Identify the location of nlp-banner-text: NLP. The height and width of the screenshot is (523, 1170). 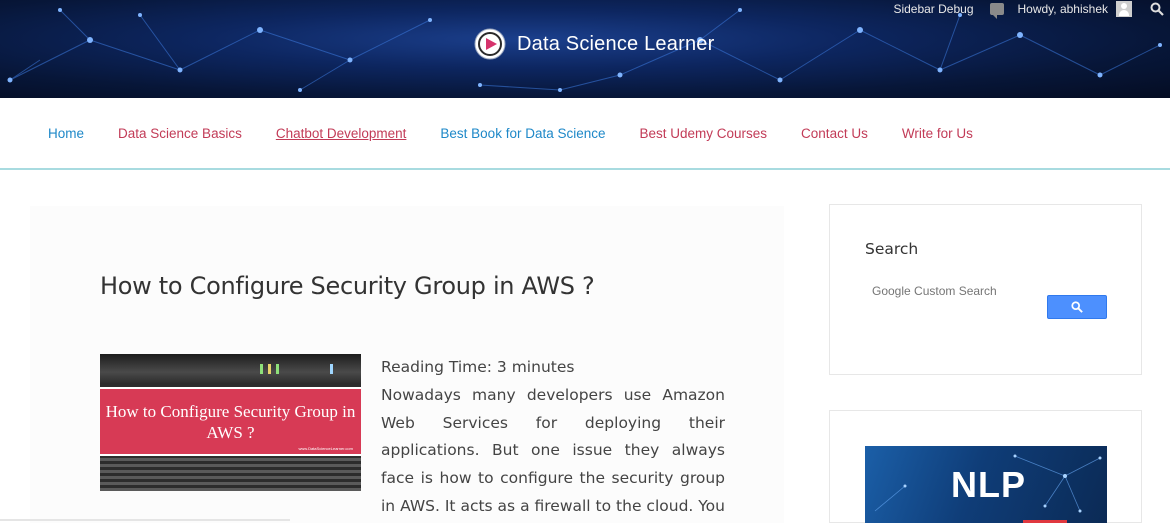
(988, 484).